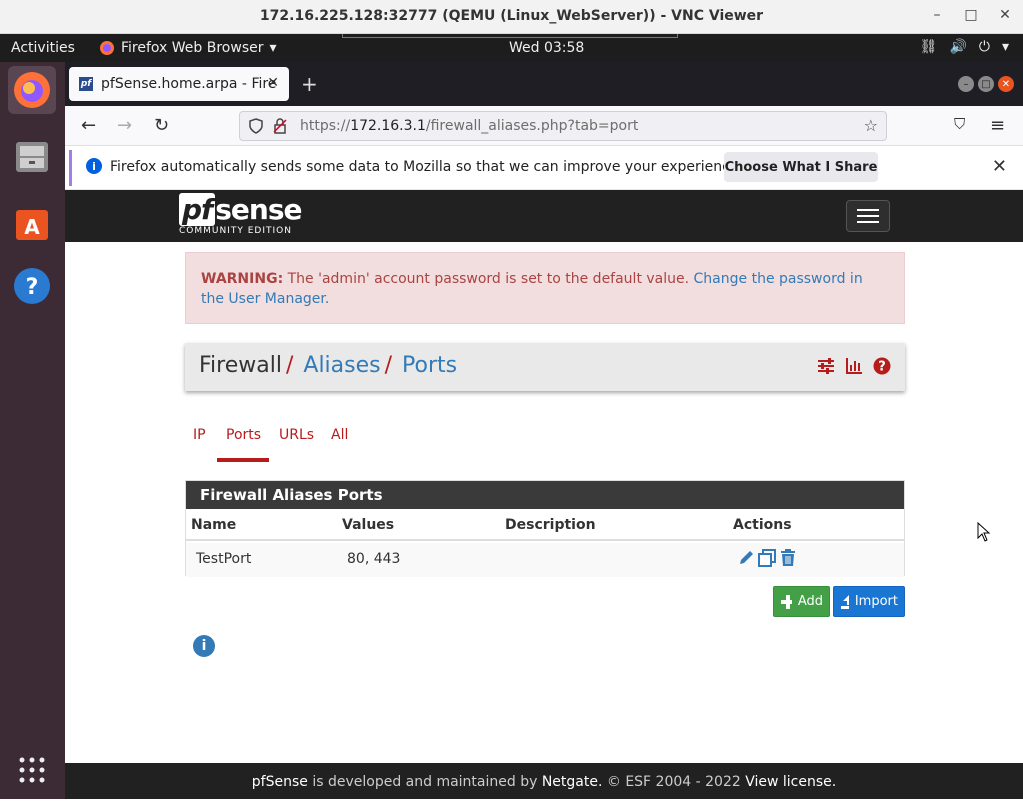 This screenshot has height=801, width=1023. I want to click on table-header: Name Values Description Actions, so click(545, 525).